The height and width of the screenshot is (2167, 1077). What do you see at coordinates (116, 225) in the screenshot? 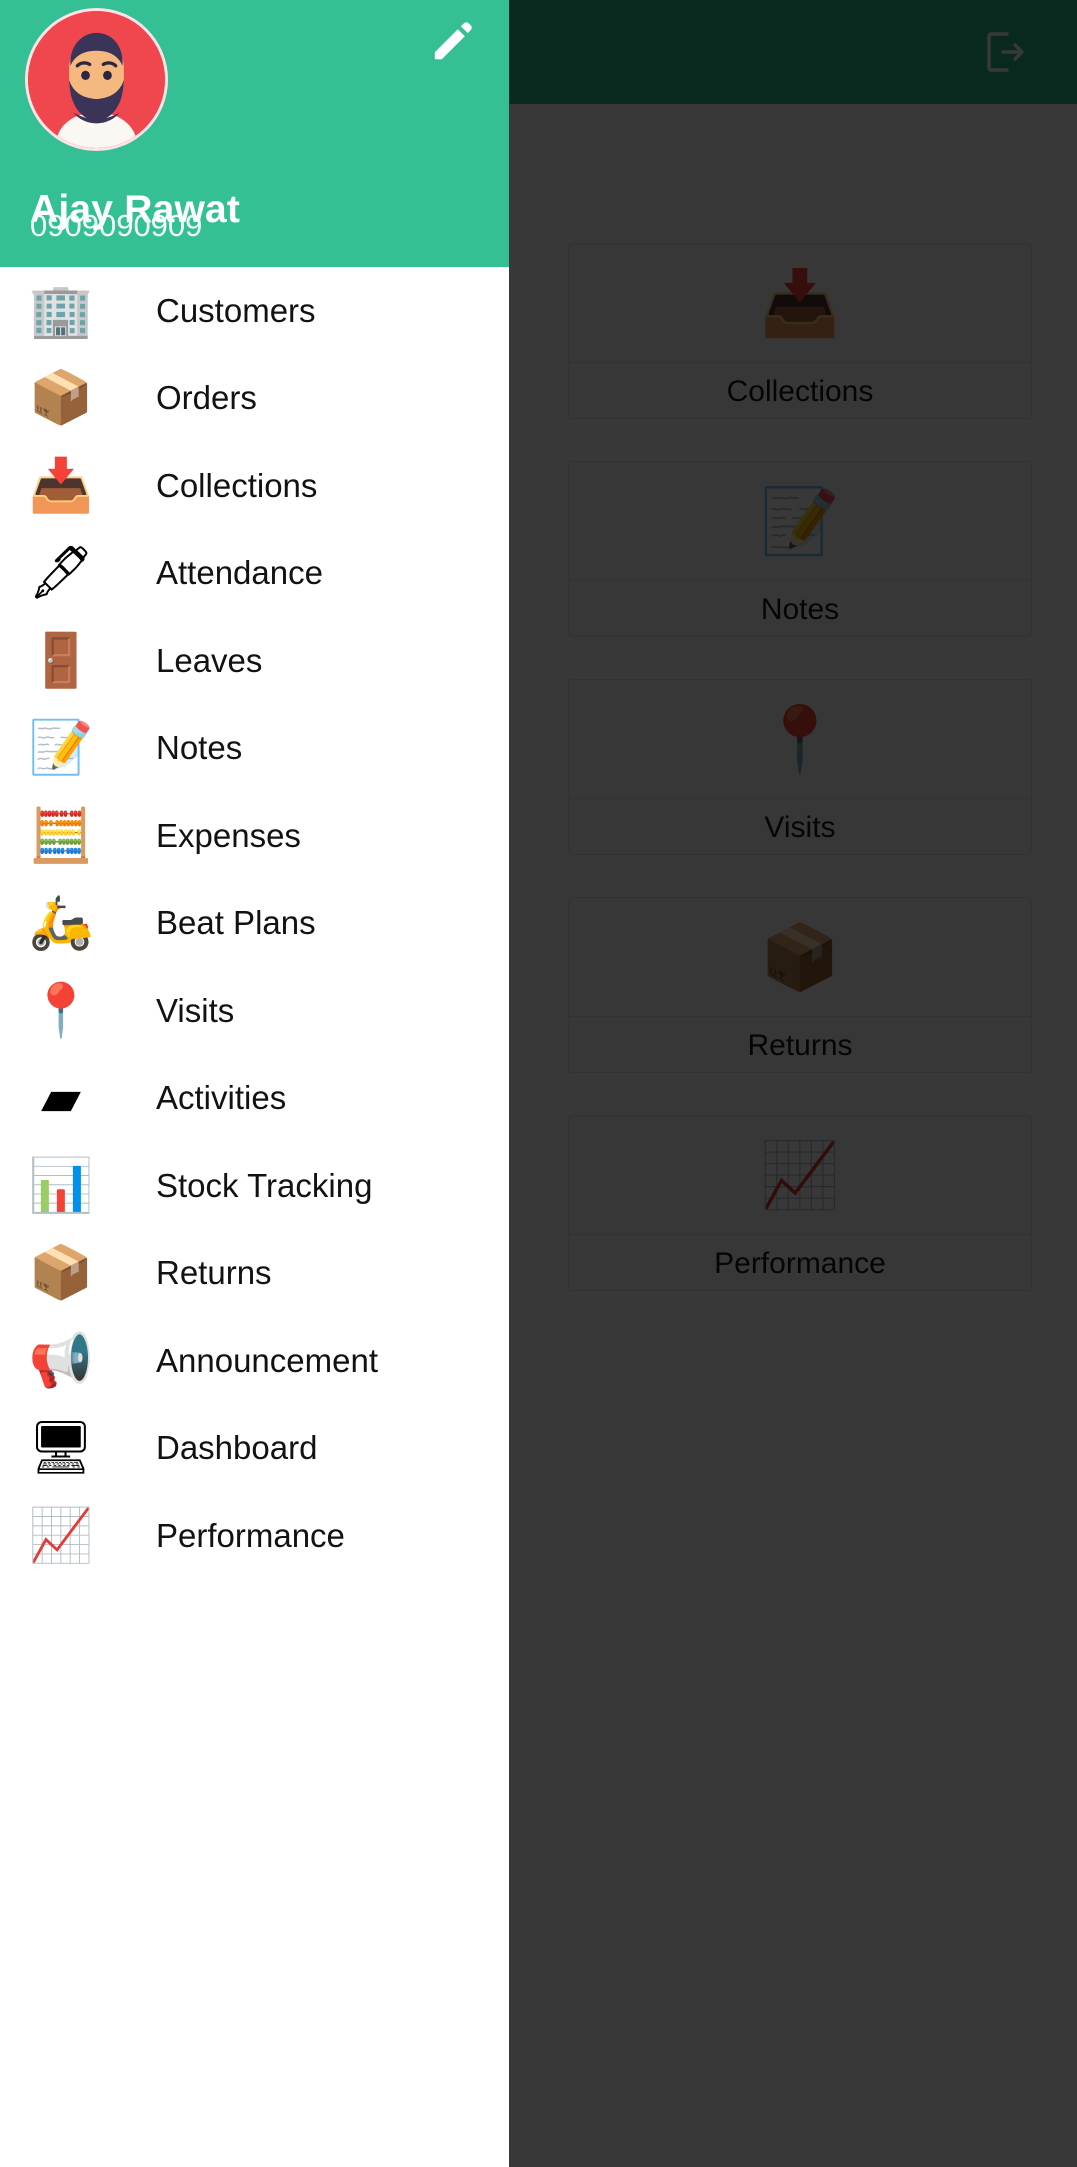
I see `user-phone: 0909090909` at bounding box center [116, 225].